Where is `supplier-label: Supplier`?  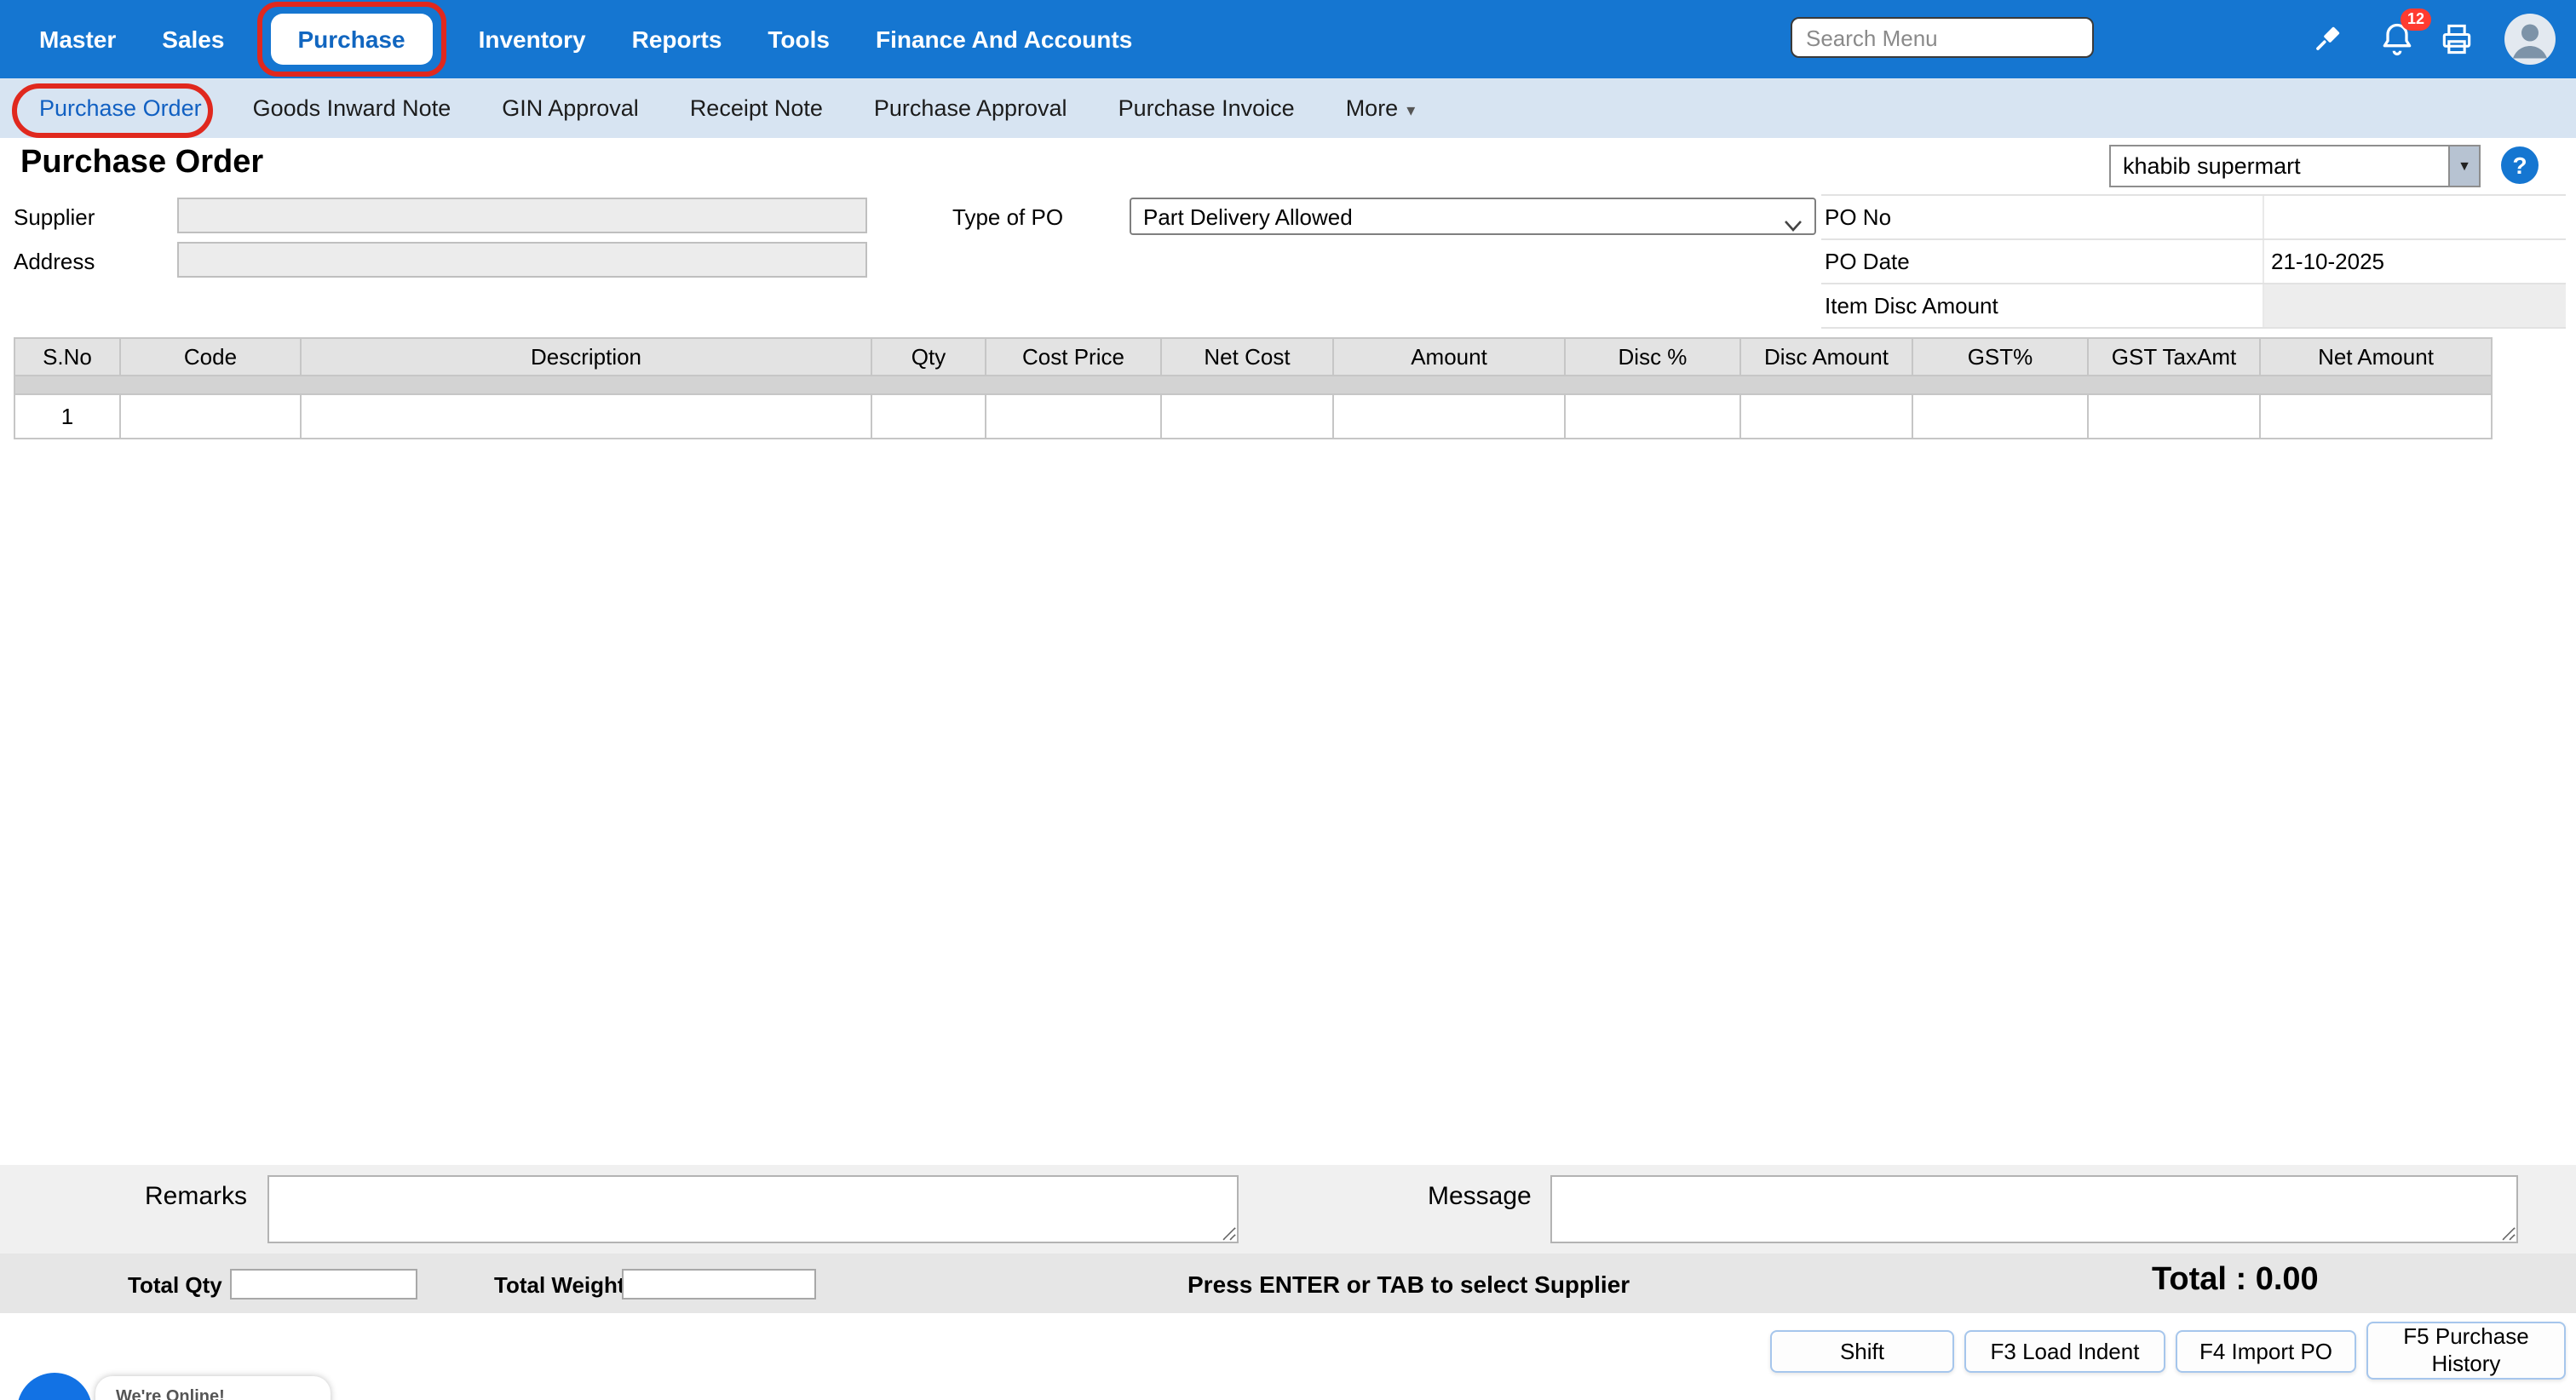
supplier-label: Supplier is located at coordinates (55, 217).